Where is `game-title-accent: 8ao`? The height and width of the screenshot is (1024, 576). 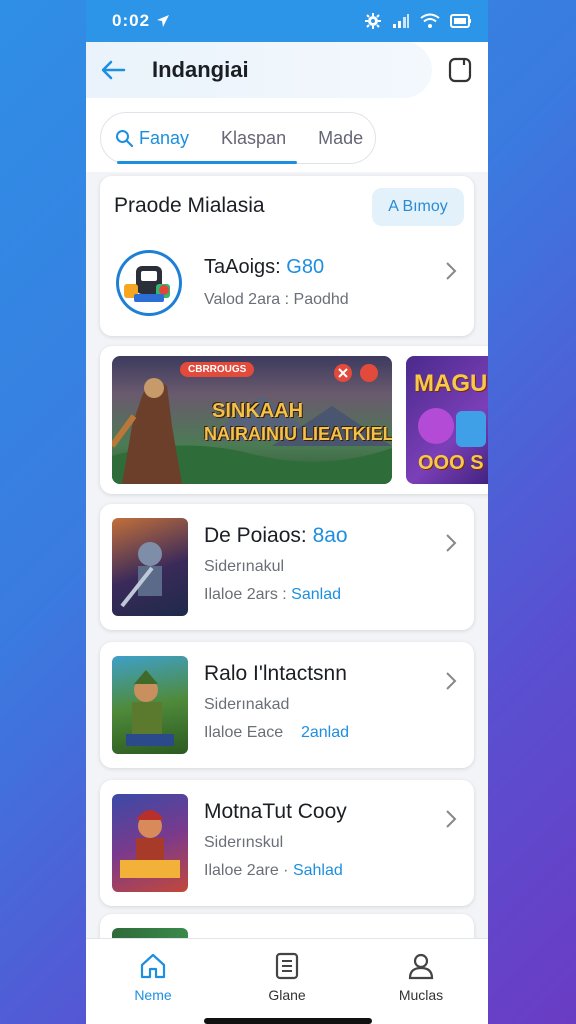
game-title-accent: 8ao is located at coordinates (330, 535).